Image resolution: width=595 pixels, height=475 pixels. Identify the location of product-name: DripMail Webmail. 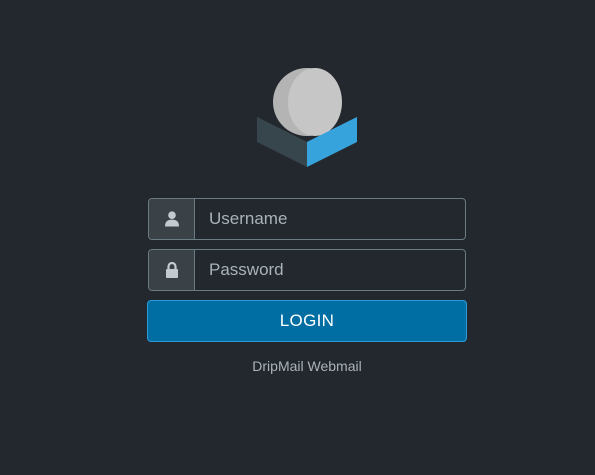
(307, 366).